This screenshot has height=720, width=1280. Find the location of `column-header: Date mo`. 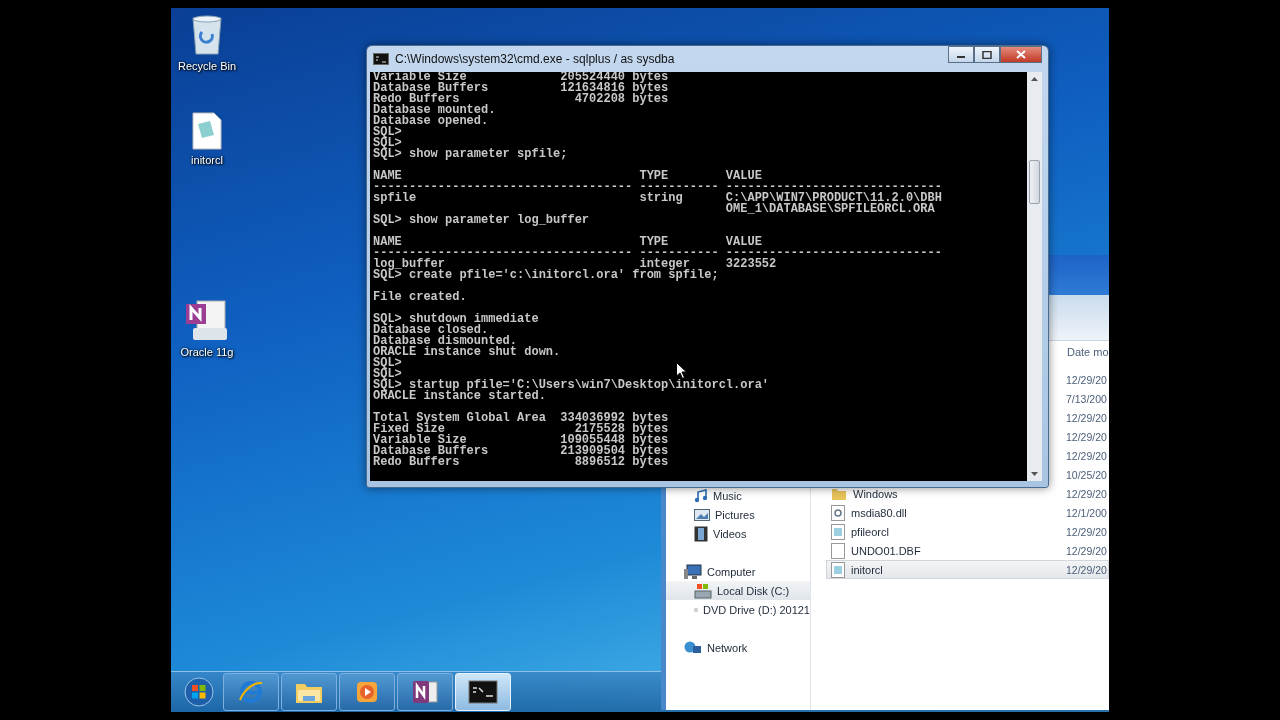

column-header: Date mo is located at coordinates (1088, 352).